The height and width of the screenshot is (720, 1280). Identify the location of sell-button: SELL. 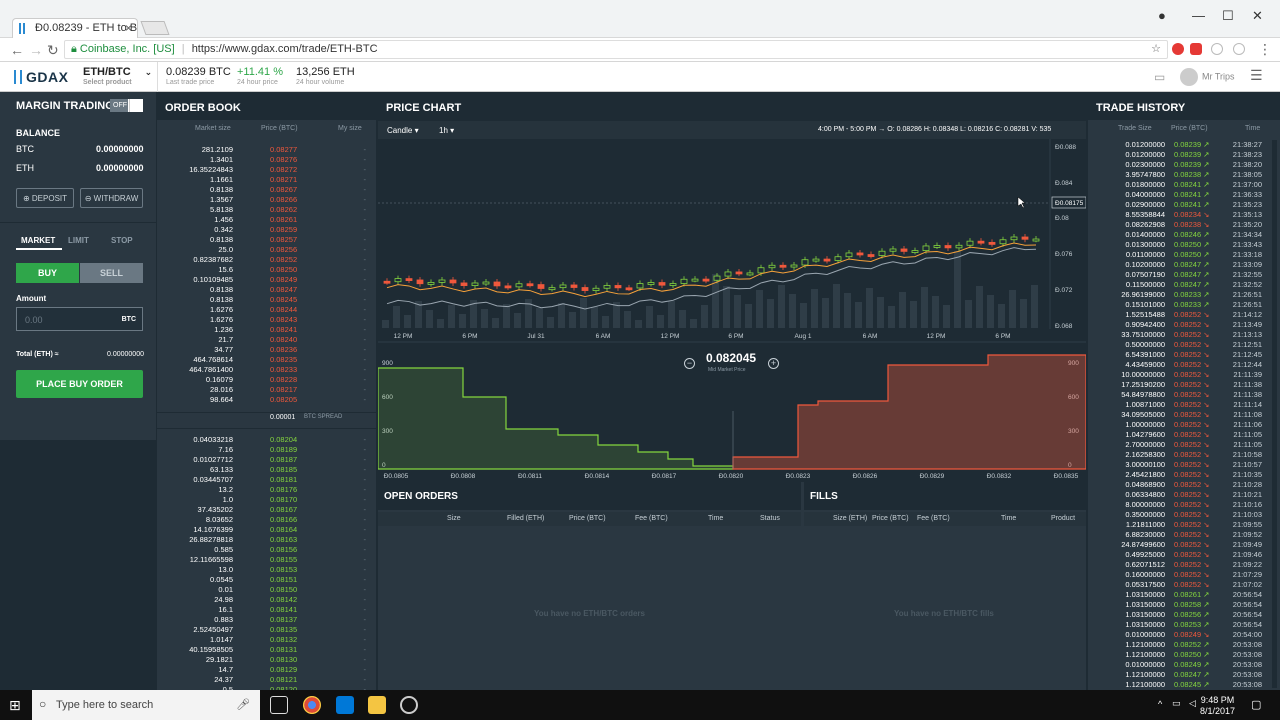
(111, 273).